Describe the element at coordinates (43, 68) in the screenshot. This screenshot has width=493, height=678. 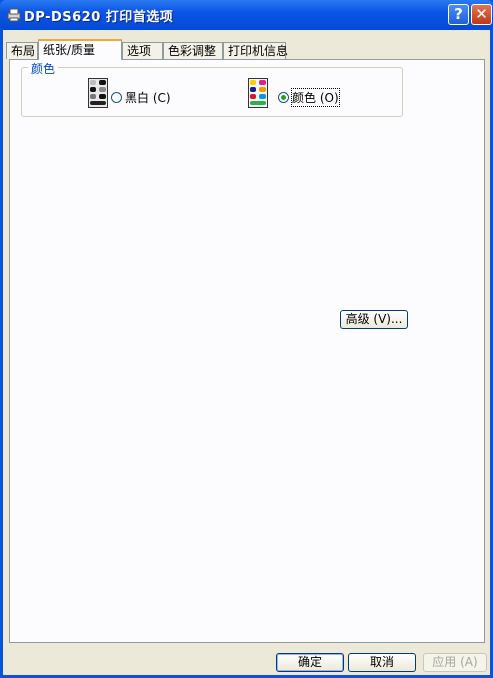
I see `color-group-legend: 颜色` at that location.